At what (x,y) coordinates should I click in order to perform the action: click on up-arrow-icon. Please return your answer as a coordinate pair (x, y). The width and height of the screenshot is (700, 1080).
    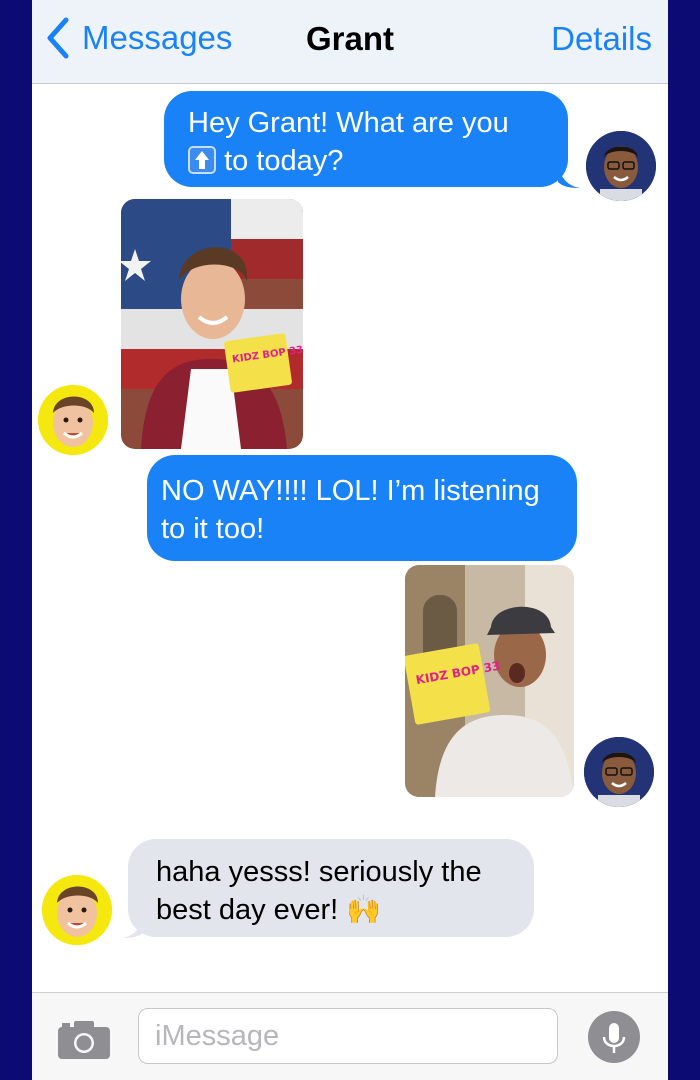
    Looking at the image, I should click on (202, 160).